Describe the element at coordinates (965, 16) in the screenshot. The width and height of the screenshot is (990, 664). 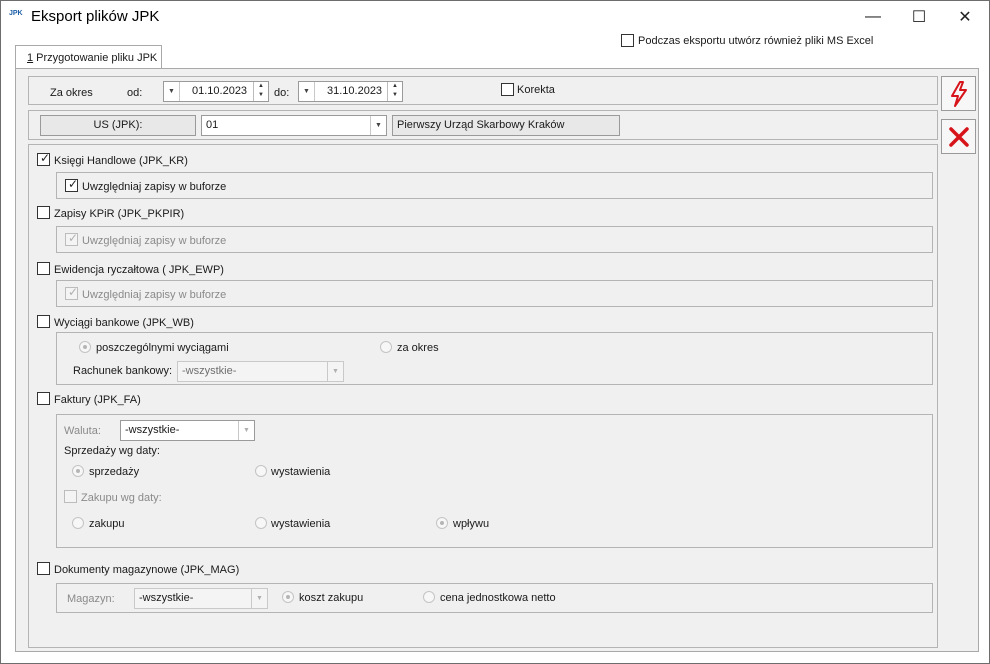
I see `close-window-button: ✕` at that location.